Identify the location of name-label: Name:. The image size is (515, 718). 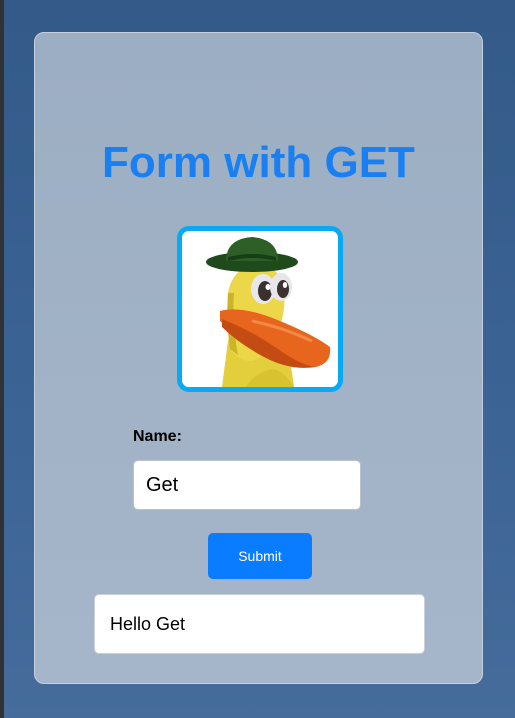
(157, 436).